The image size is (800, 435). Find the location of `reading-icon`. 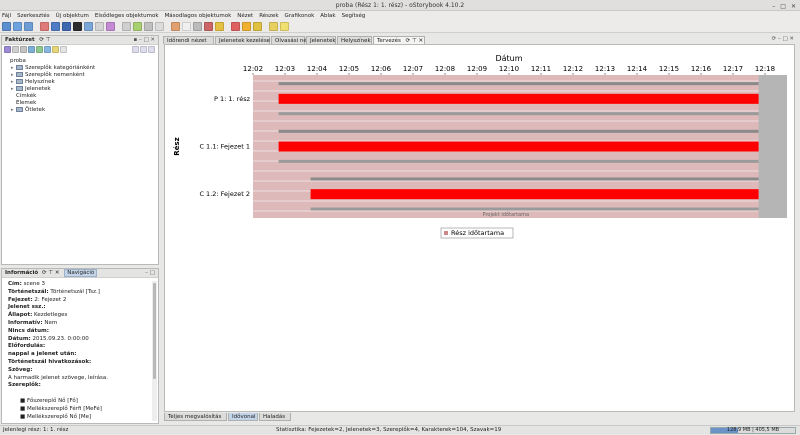

reading-icon is located at coordinates (219, 26).